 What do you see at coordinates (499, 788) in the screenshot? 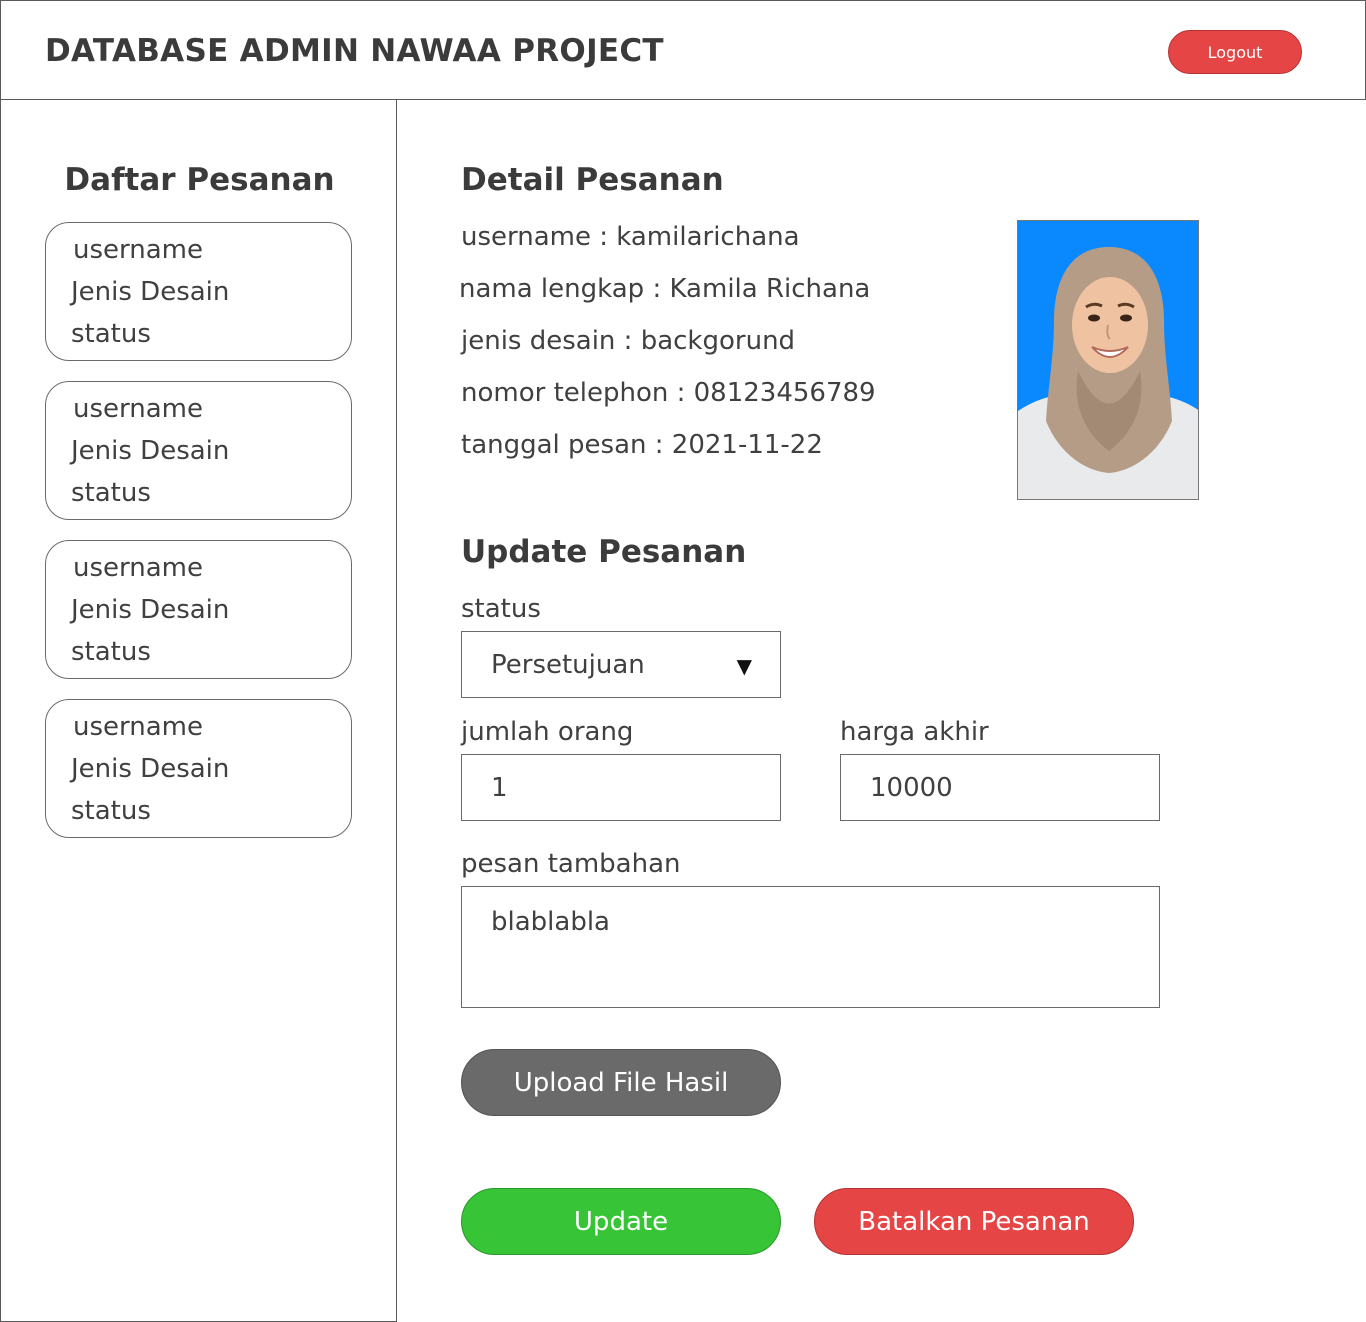
I see `jumlah-orang-value: 1` at bounding box center [499, 788].